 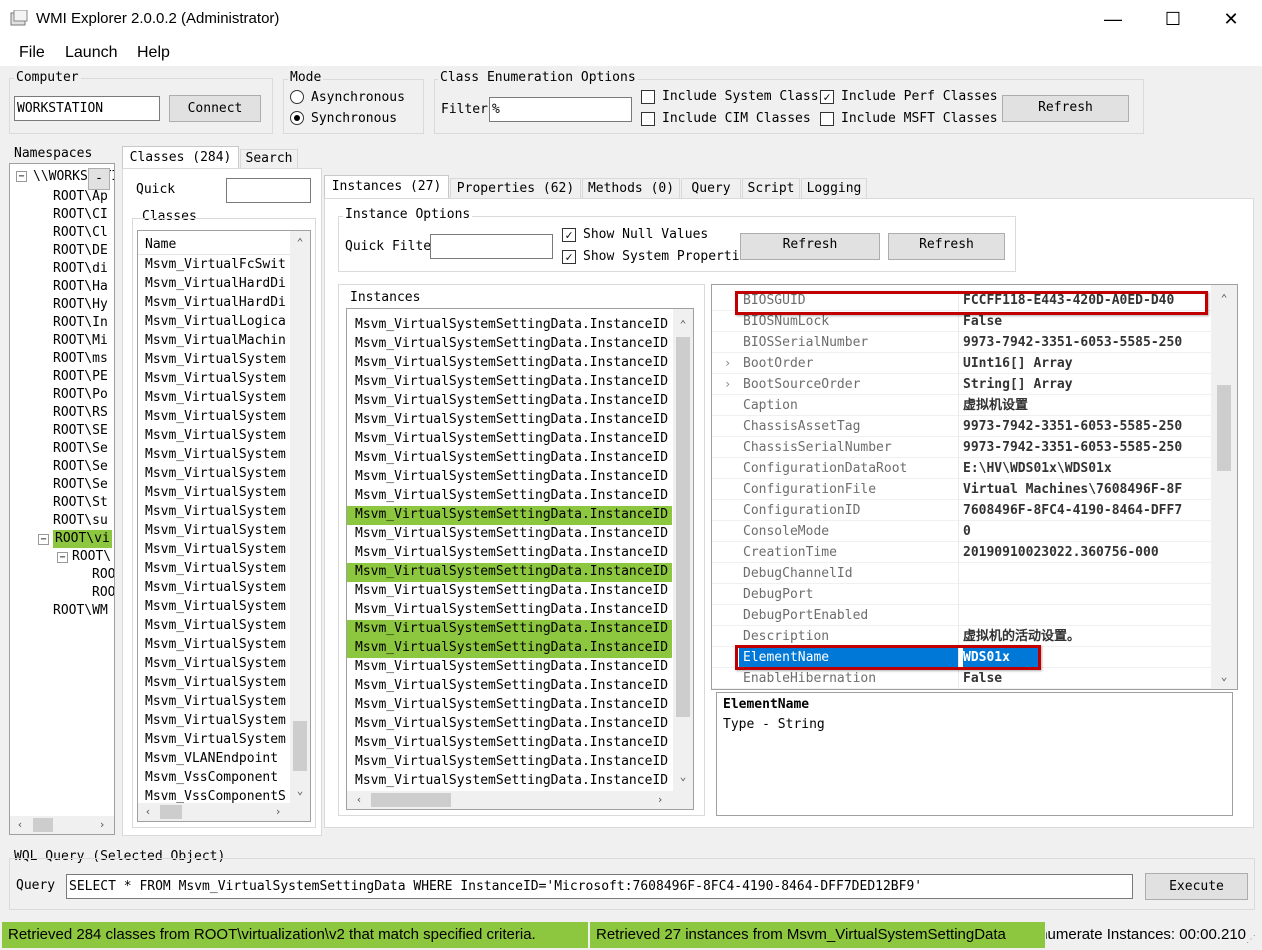 I want to click on filter-input: %, so click(x=560, y=109).